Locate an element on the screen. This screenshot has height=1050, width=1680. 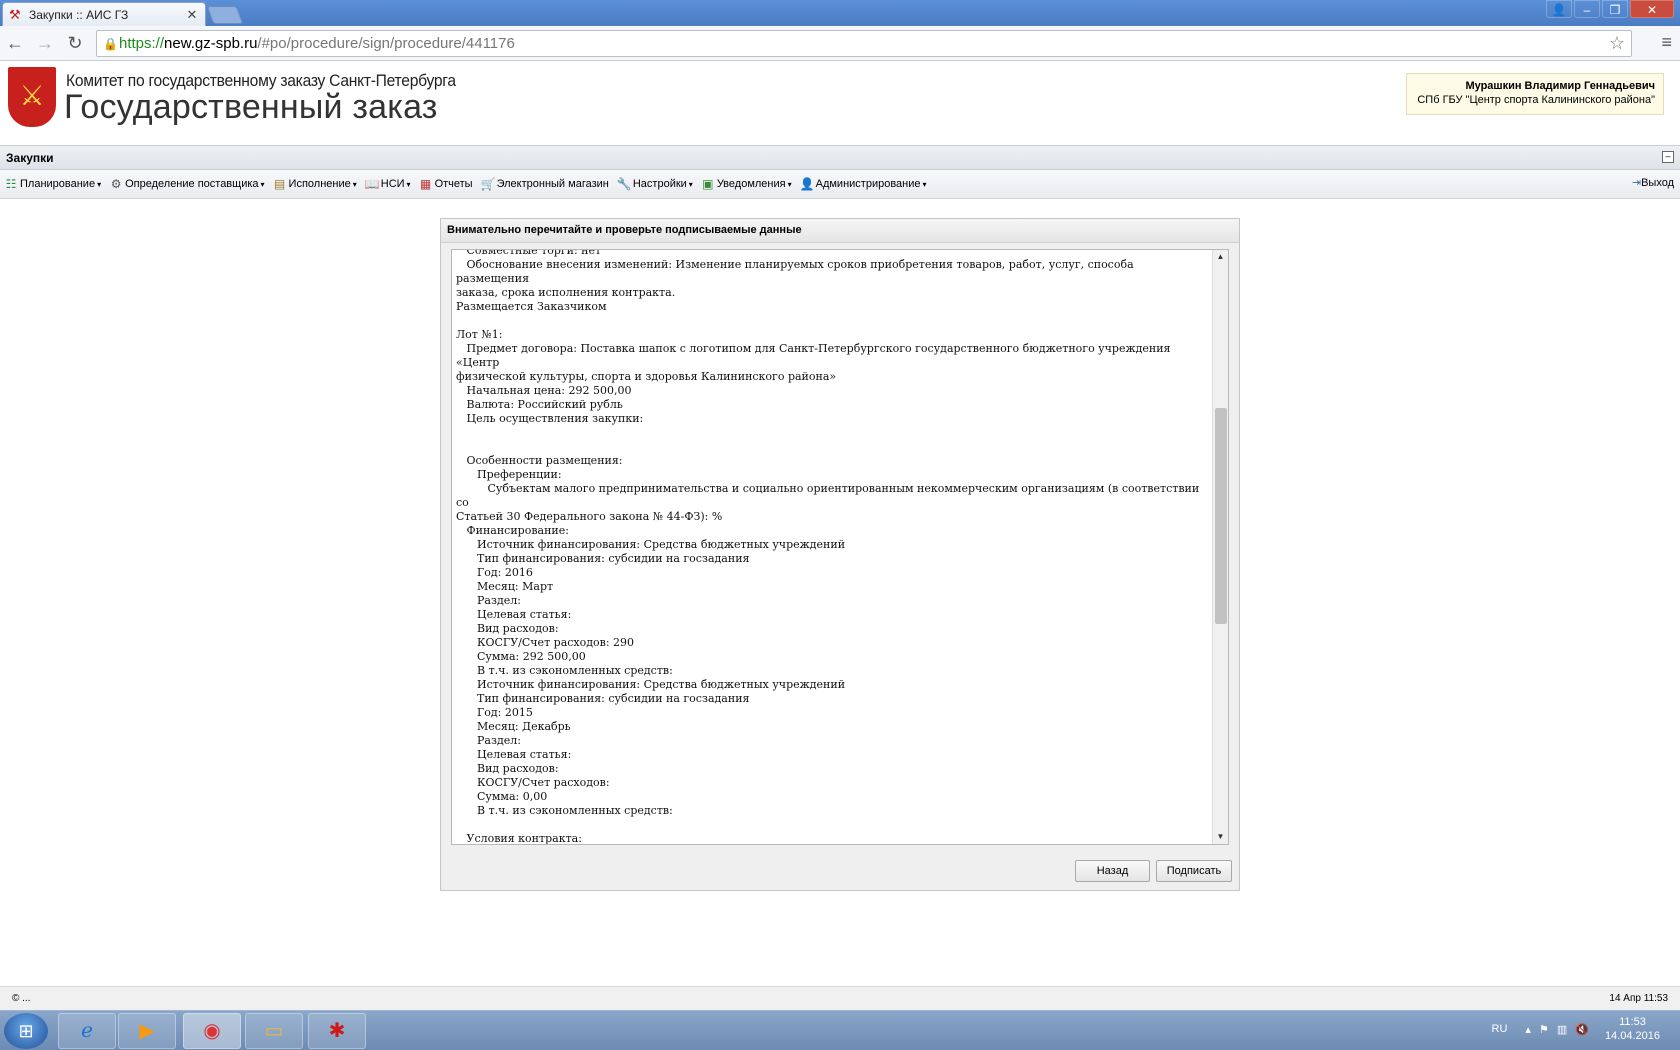
vertical-scrollbar: ▲ ▼ is located at coordinates (1220, 547).